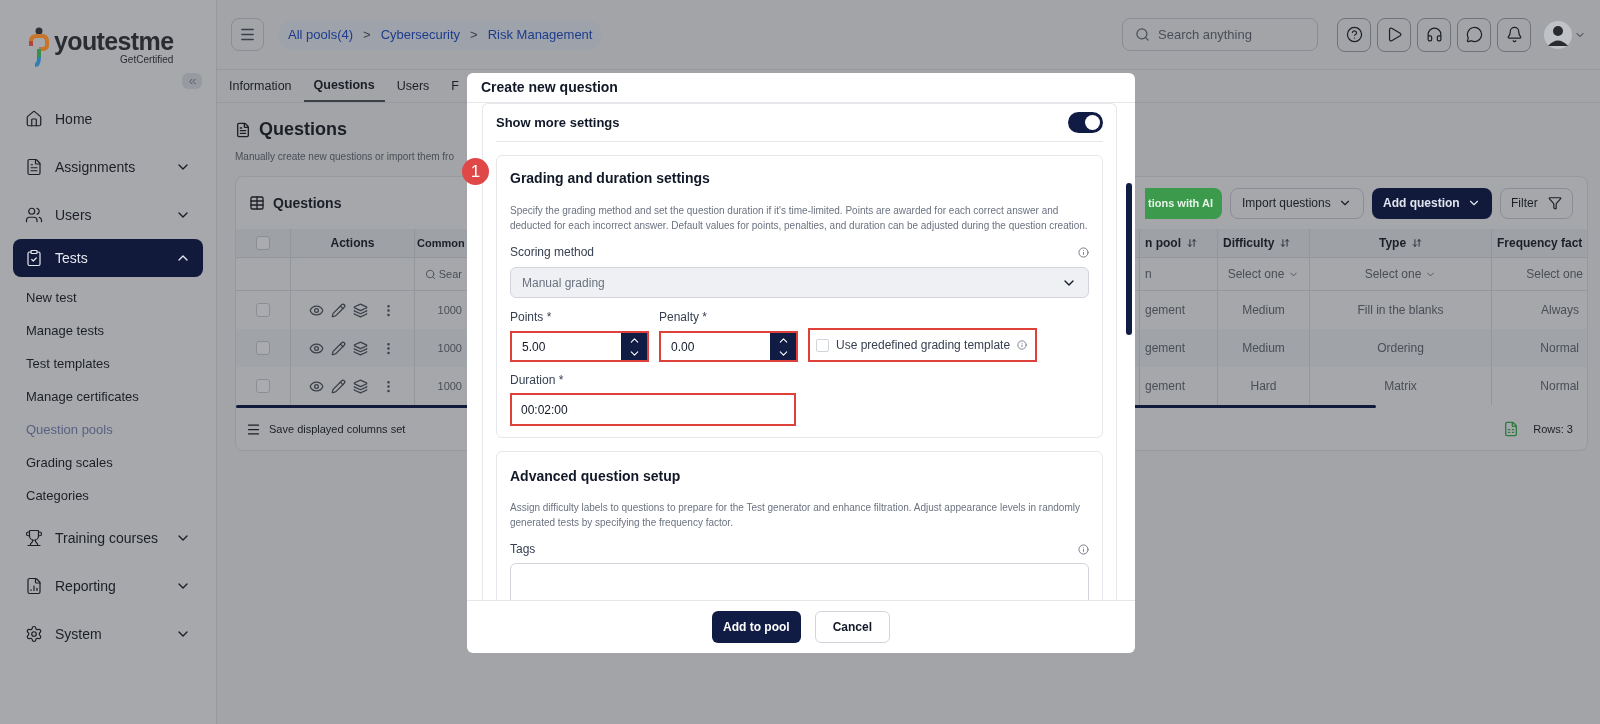 The width and height of the screenshot is (1600, 724). I want to click on tab: Information, so click(260, 86).